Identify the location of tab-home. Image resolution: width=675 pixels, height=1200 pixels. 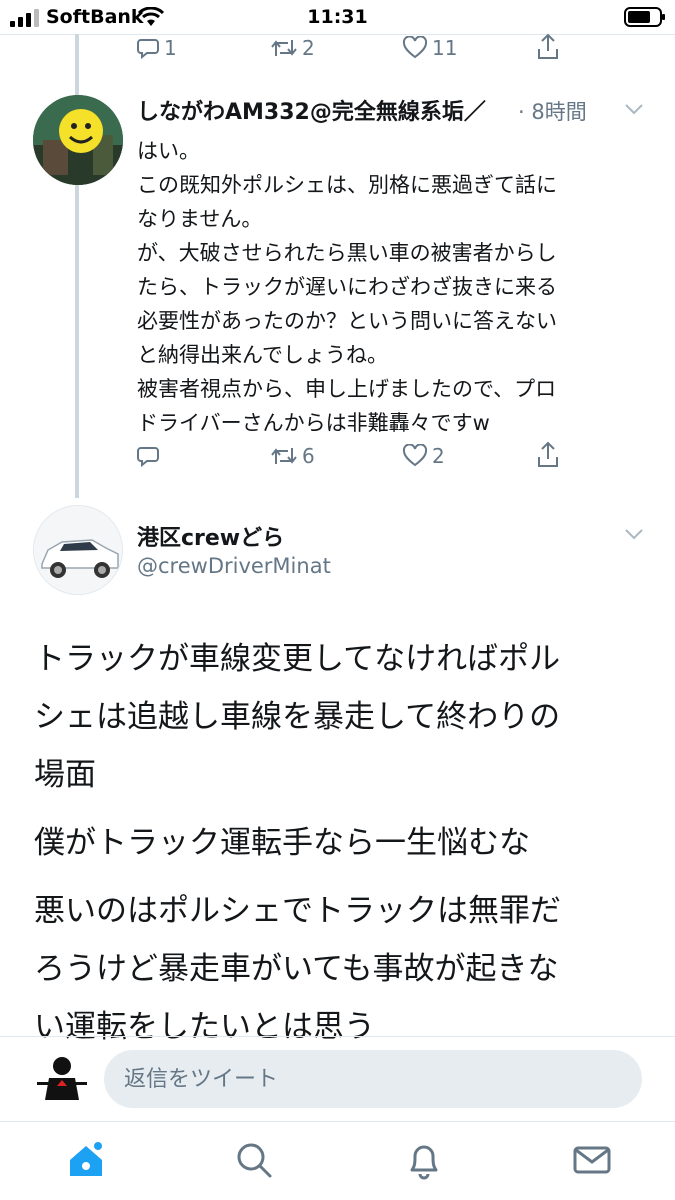
(86, 1160).